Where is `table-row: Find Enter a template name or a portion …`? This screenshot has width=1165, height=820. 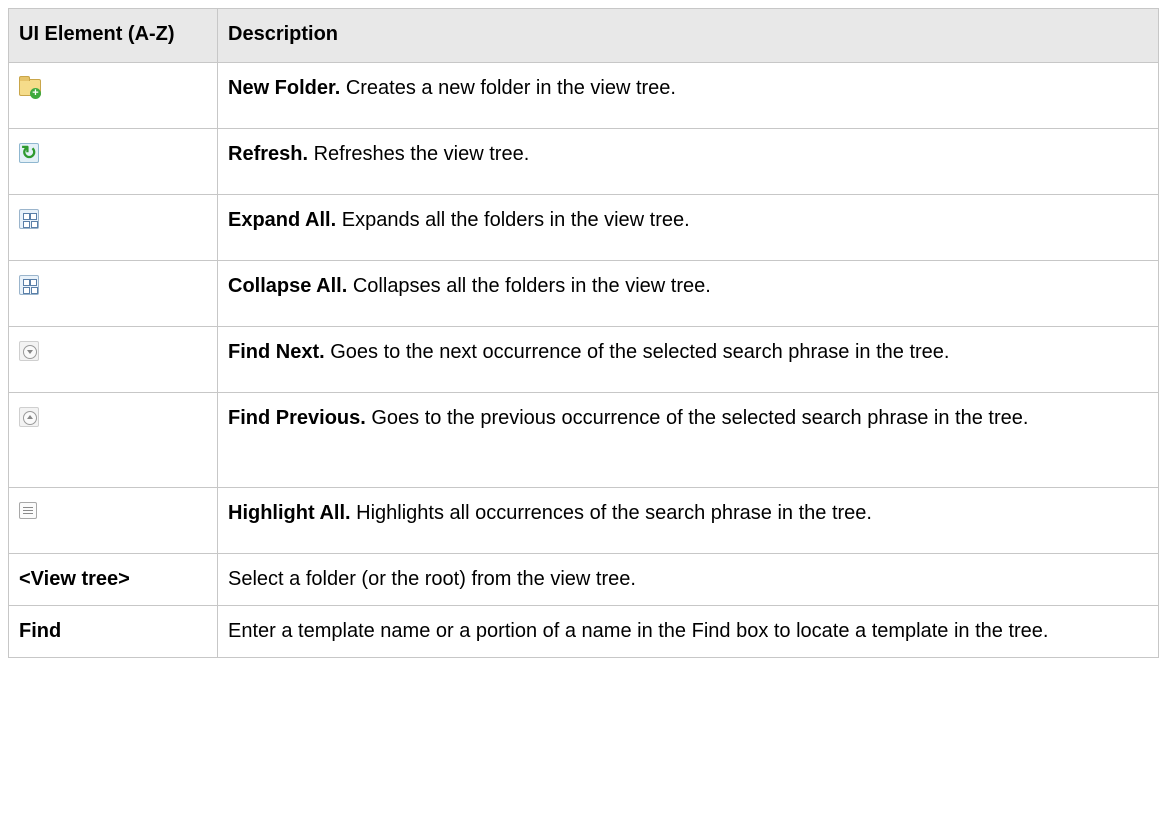
table-row: Find Enter a template name or a portion … is located at coordinates (583, 631).